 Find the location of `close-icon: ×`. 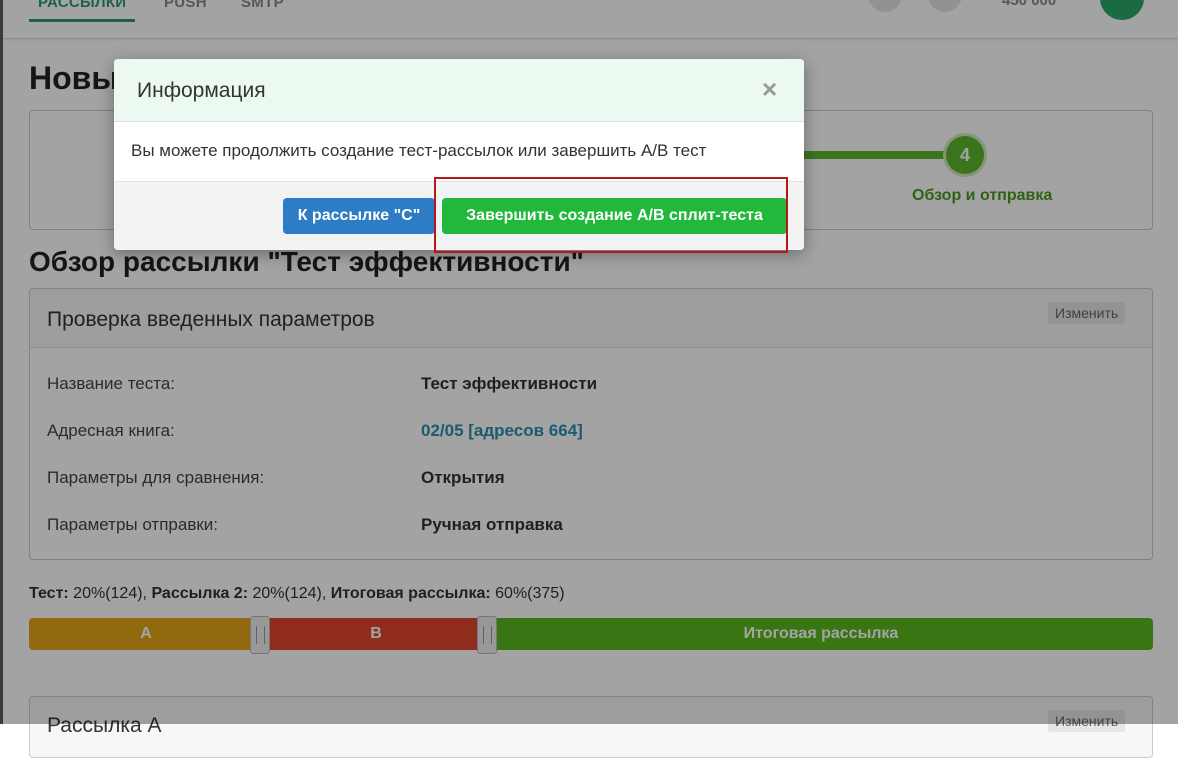

close-icon: × is located at coordinates (769, 89).